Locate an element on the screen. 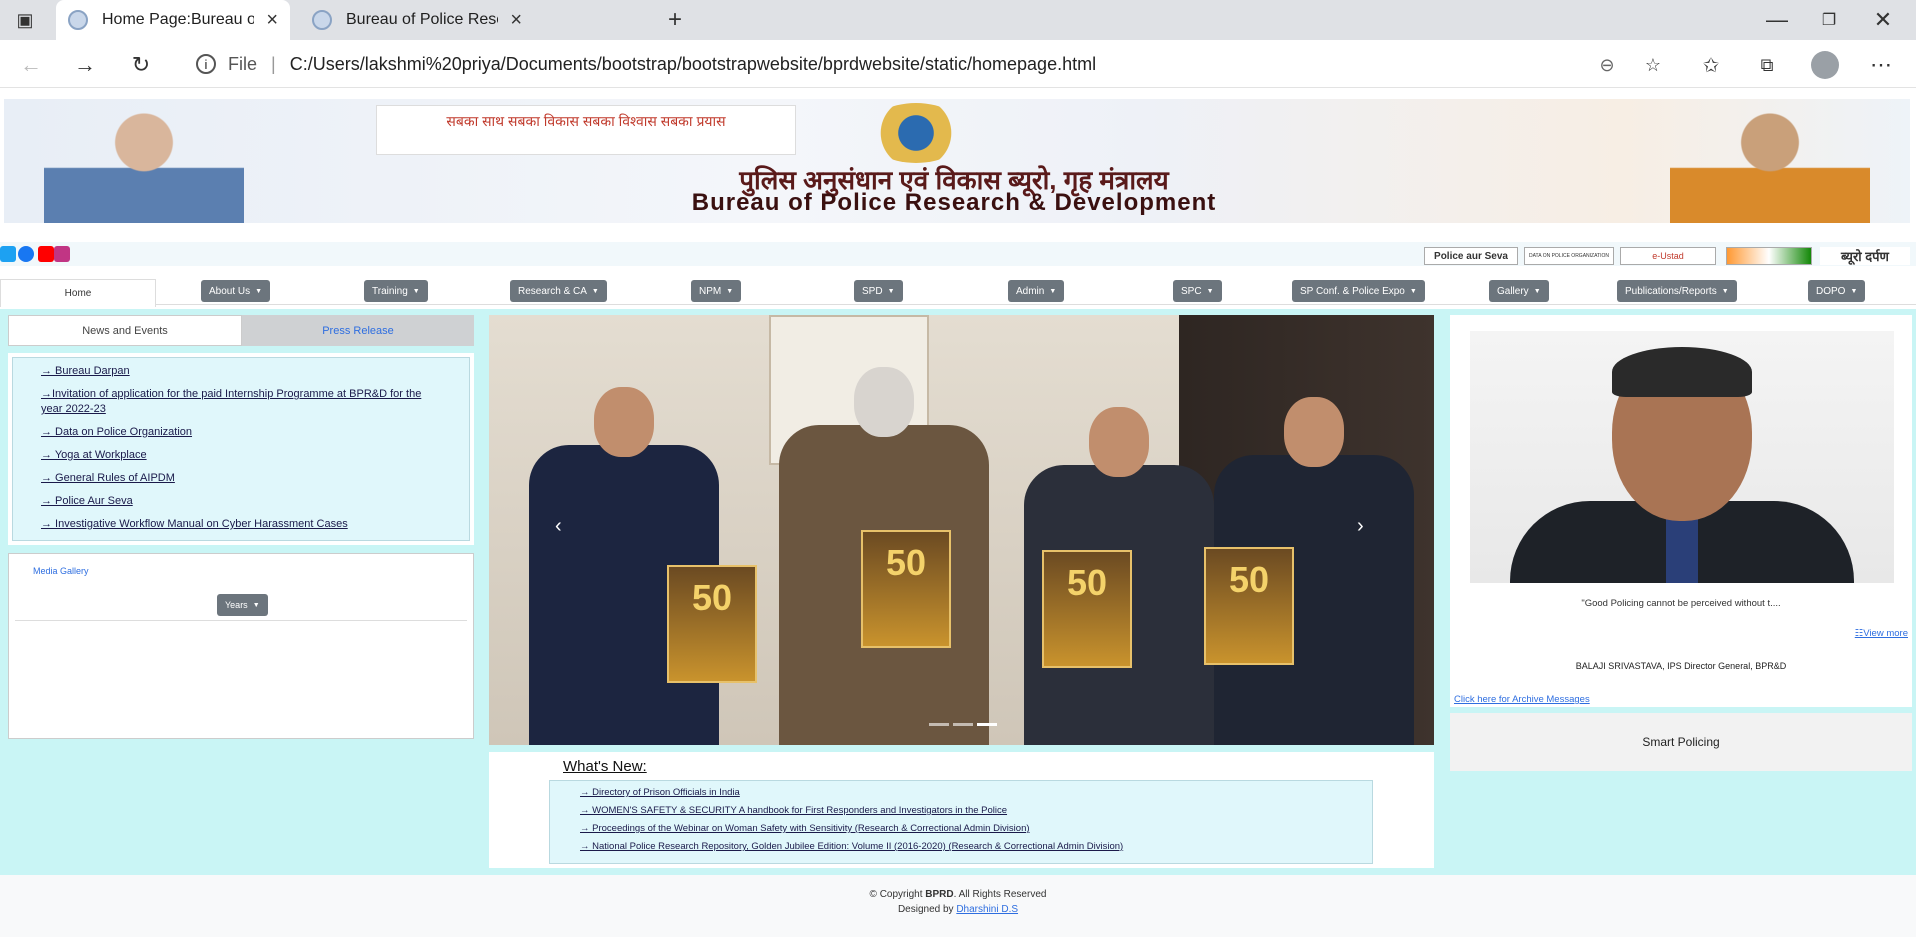  nav-about-us: About Us ▼ is located at coordinates (236, 291).